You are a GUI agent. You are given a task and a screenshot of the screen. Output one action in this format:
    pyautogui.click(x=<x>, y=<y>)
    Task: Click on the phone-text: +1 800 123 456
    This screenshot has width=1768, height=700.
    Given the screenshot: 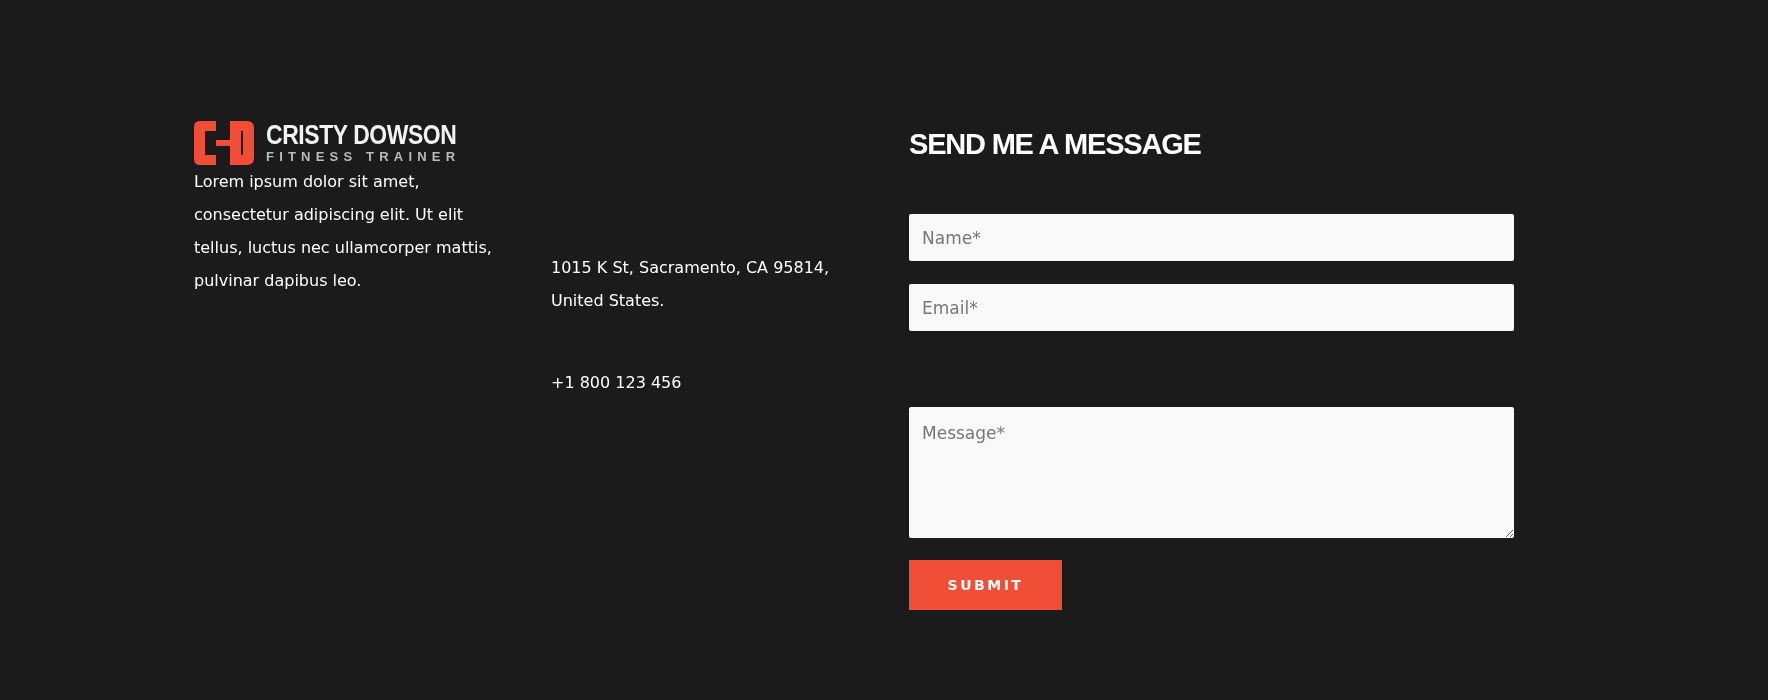 What is the action you would take?
    pyautogui.click(x=617, y=383)
    